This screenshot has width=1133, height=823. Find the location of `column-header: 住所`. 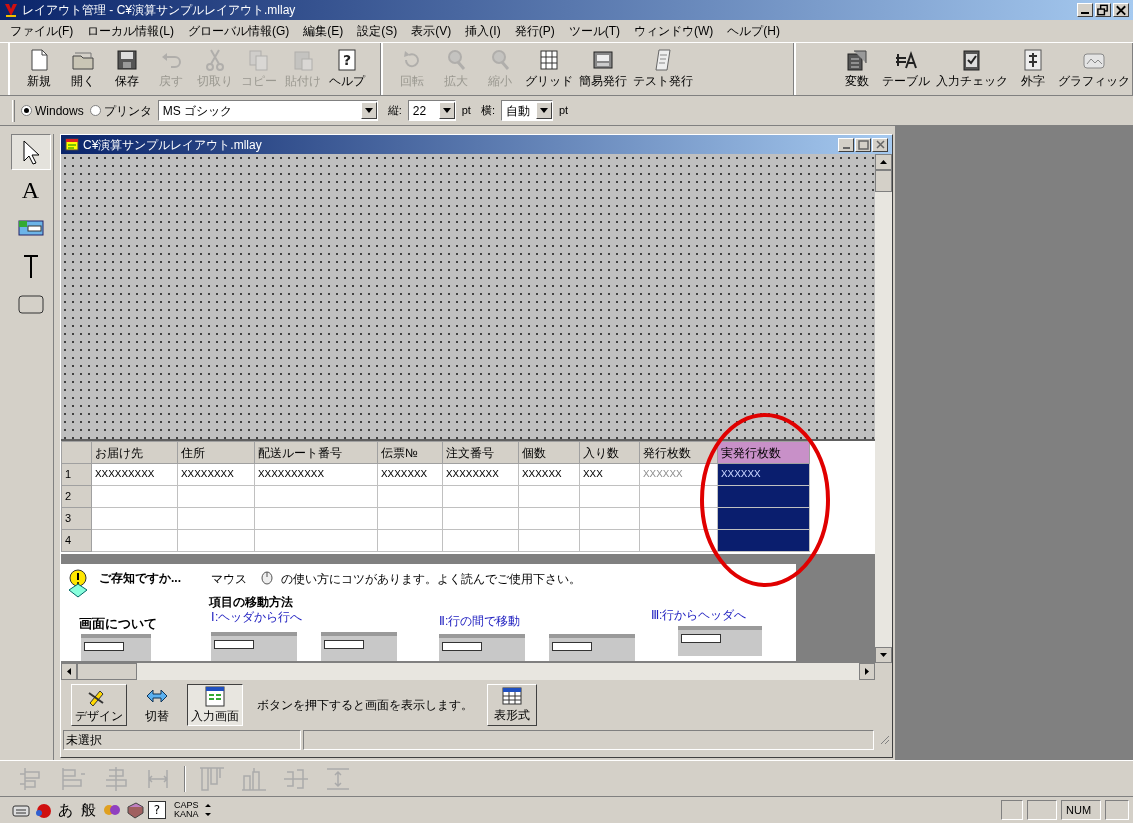

column-header: 住所 is located at coordinates (216, 452).